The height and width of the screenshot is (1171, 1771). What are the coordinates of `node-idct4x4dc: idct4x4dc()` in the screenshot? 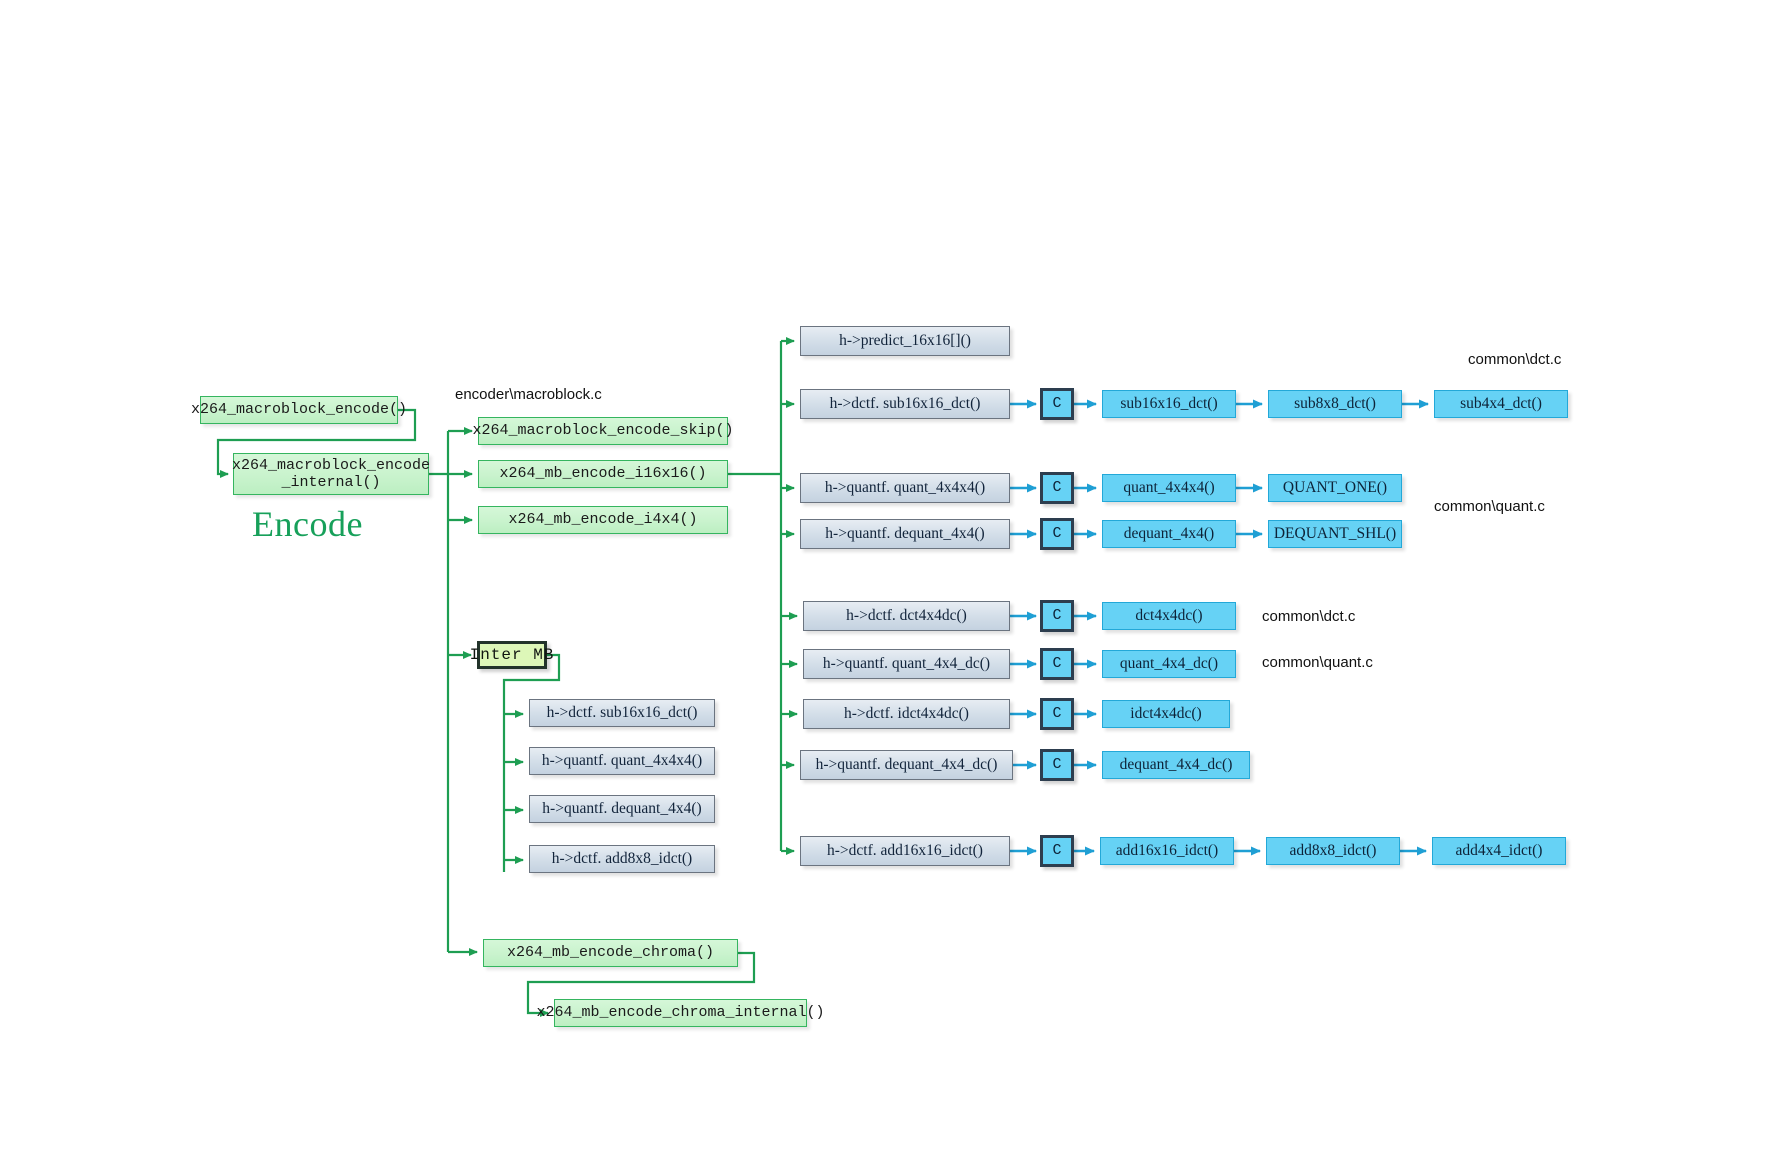 It's located at (1166, 714).